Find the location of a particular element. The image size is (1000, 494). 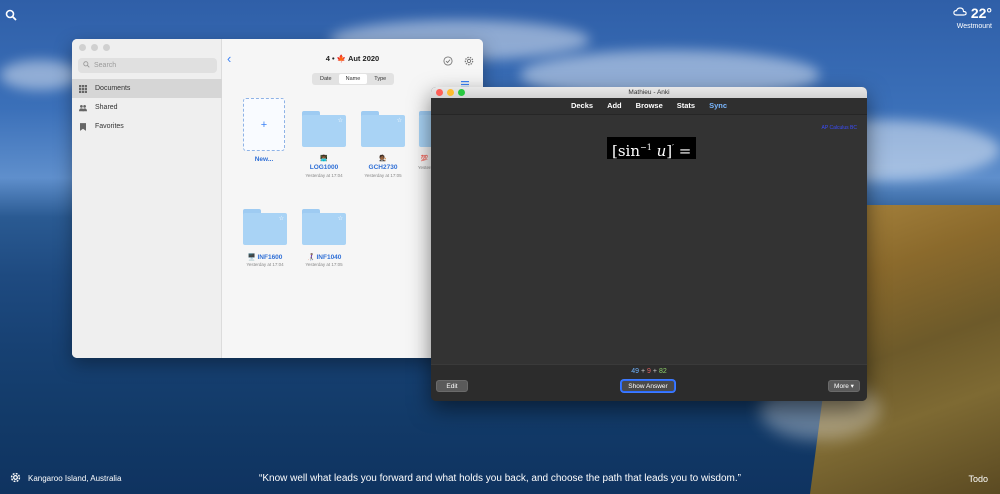

folder-name-text: INF1040 is located at coordinates (329, 257).